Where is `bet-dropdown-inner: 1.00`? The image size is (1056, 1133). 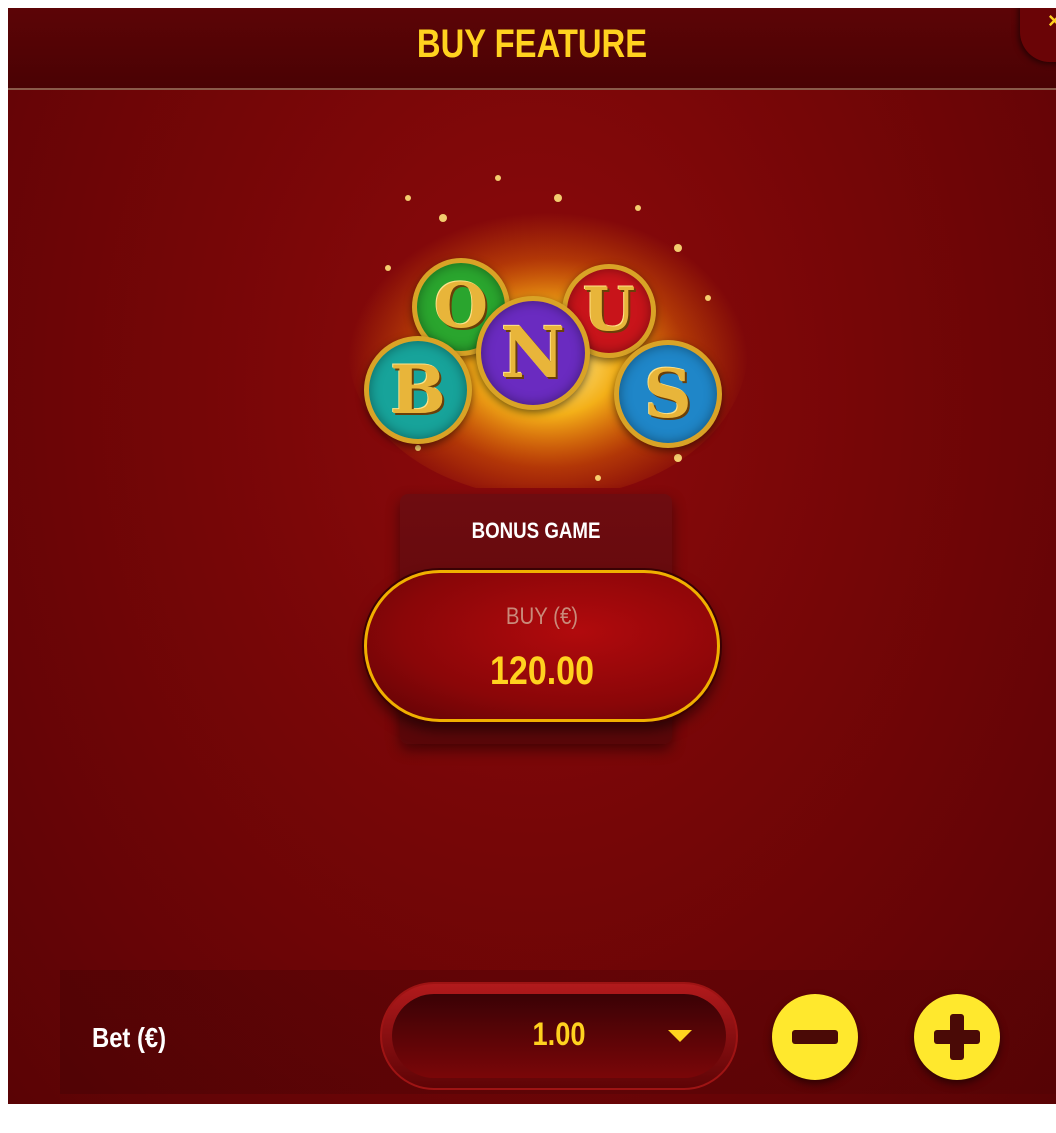
bet-dropdown-inner: 1.00 is located at coordinates (559, 1036).